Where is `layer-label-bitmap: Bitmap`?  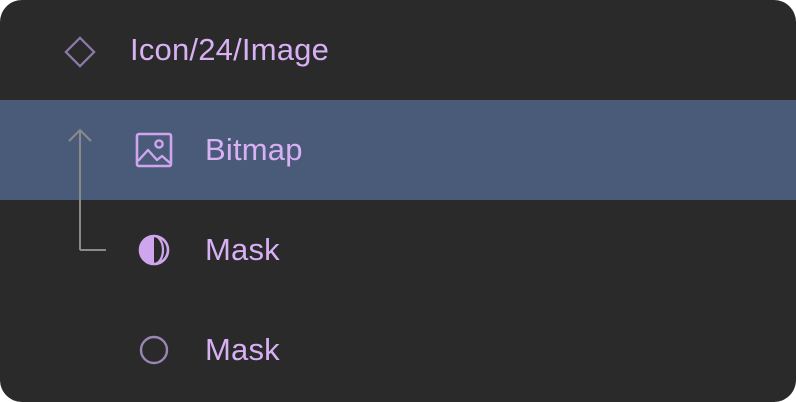
layer-label-bitmap: Bitmap is located at coordinates (254, 149).